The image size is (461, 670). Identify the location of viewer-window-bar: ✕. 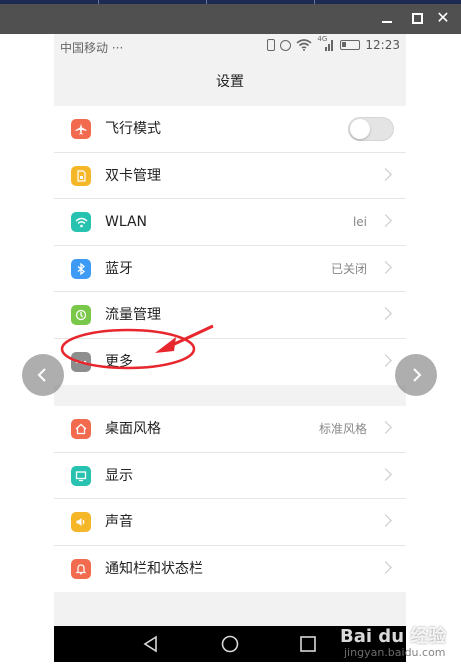
(230, 17).